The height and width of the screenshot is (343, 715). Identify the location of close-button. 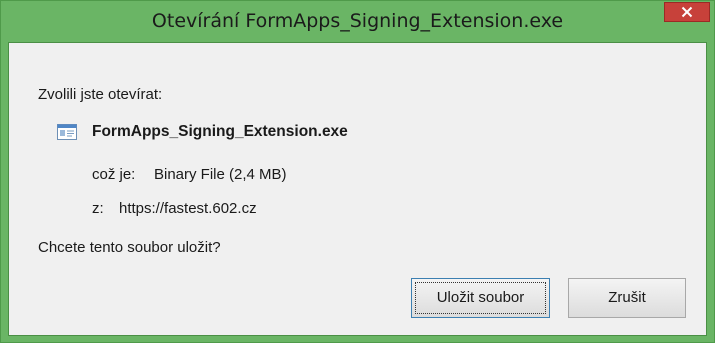
(687, 12).